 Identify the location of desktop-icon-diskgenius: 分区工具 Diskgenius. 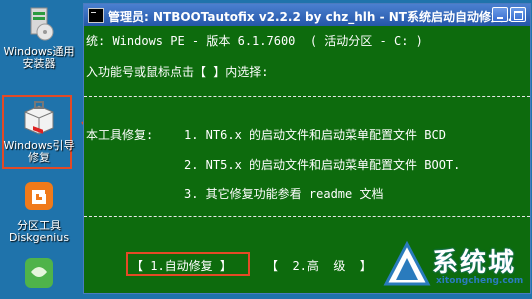
(39, 211).